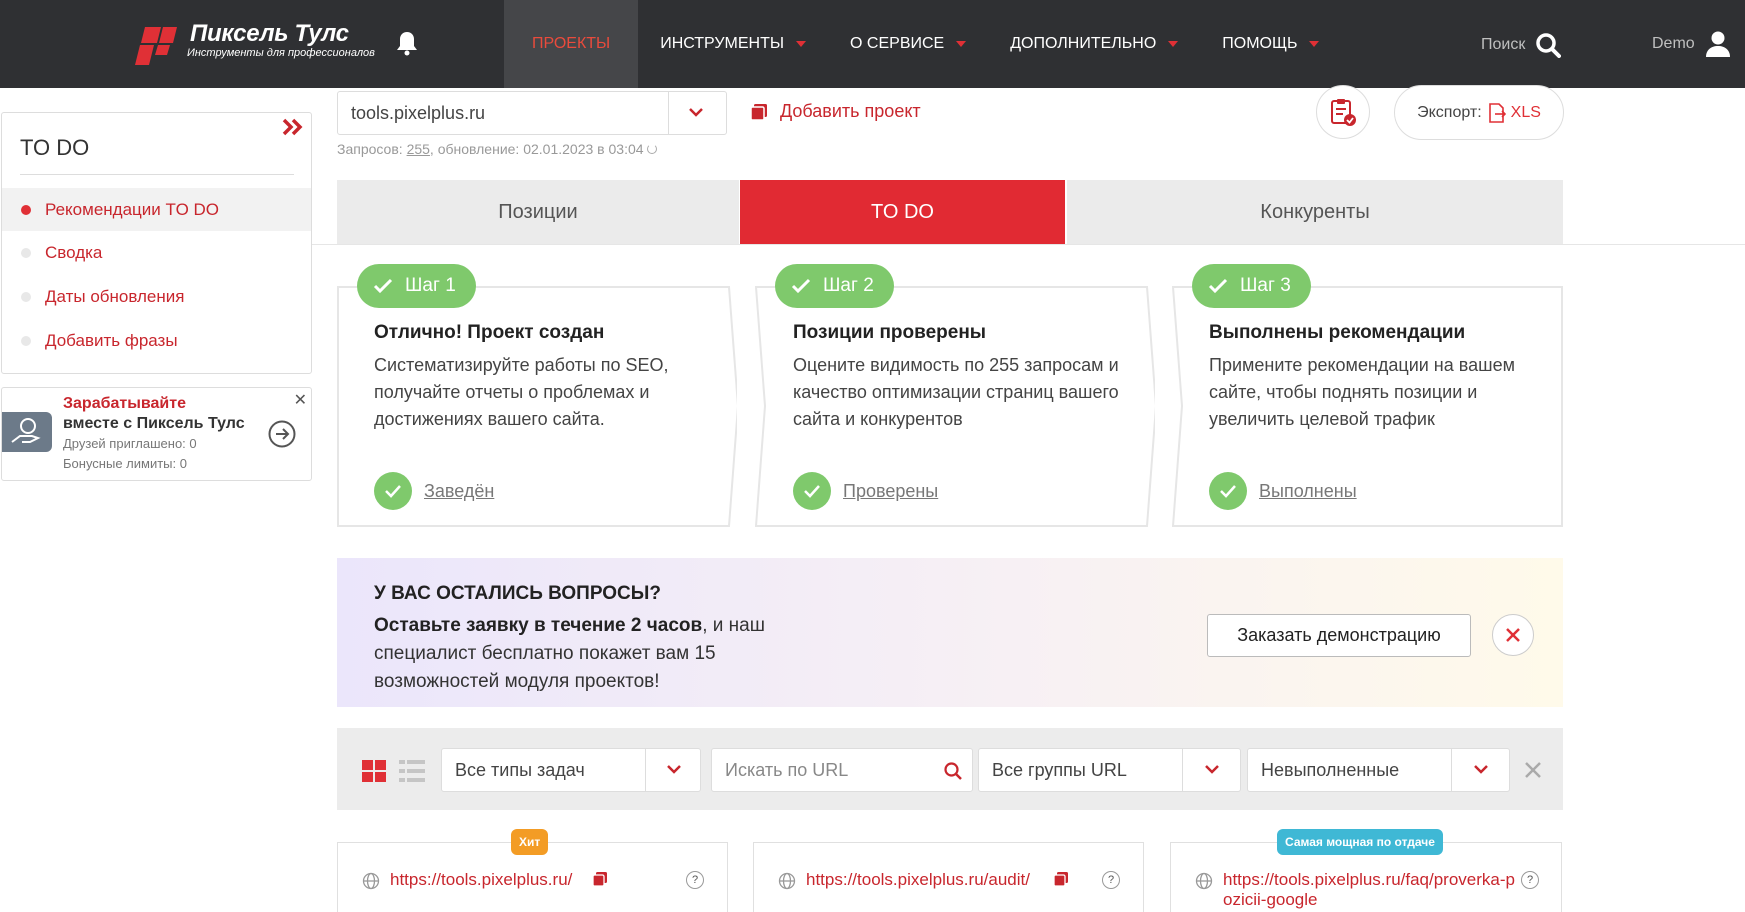  What do you see at coordinates (418, 149) in the screenshot?
I see `queries-count-link: 255` at bounding box center [418, 149].